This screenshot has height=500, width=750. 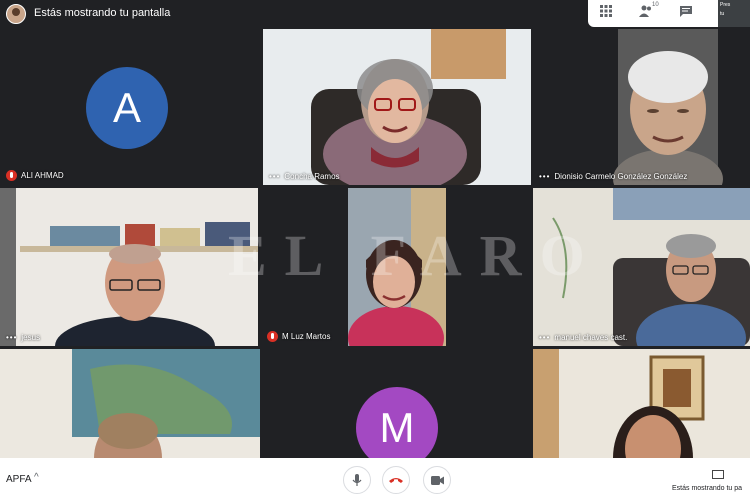 I want to click on participant-label: ••• Dionisio Carmelo González González, so click(x=613, y=176).